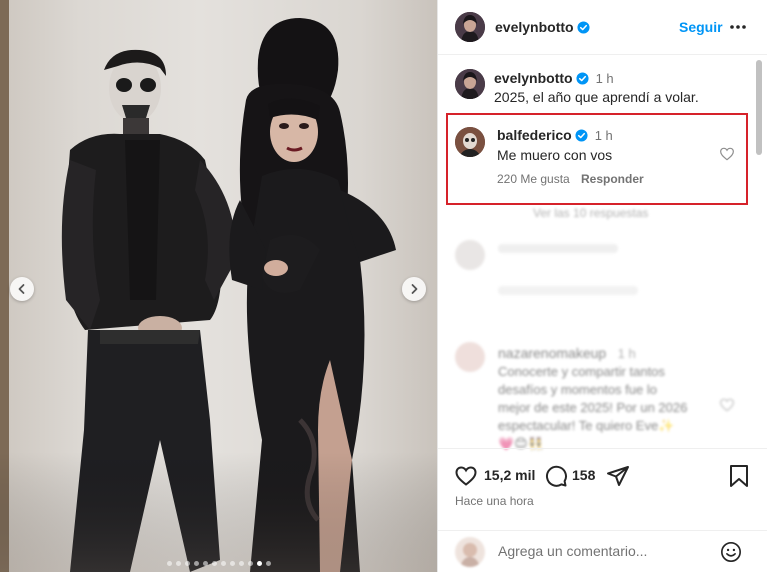 The image size is (767, 573). I want to click on caption-text: 2025, el año que aprendí a volar., so click(596, 97).